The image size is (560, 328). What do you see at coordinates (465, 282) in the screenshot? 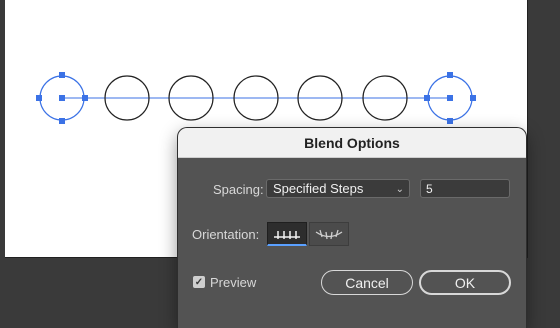
I see `ok-button: OK` at bounding box center [465, 282].